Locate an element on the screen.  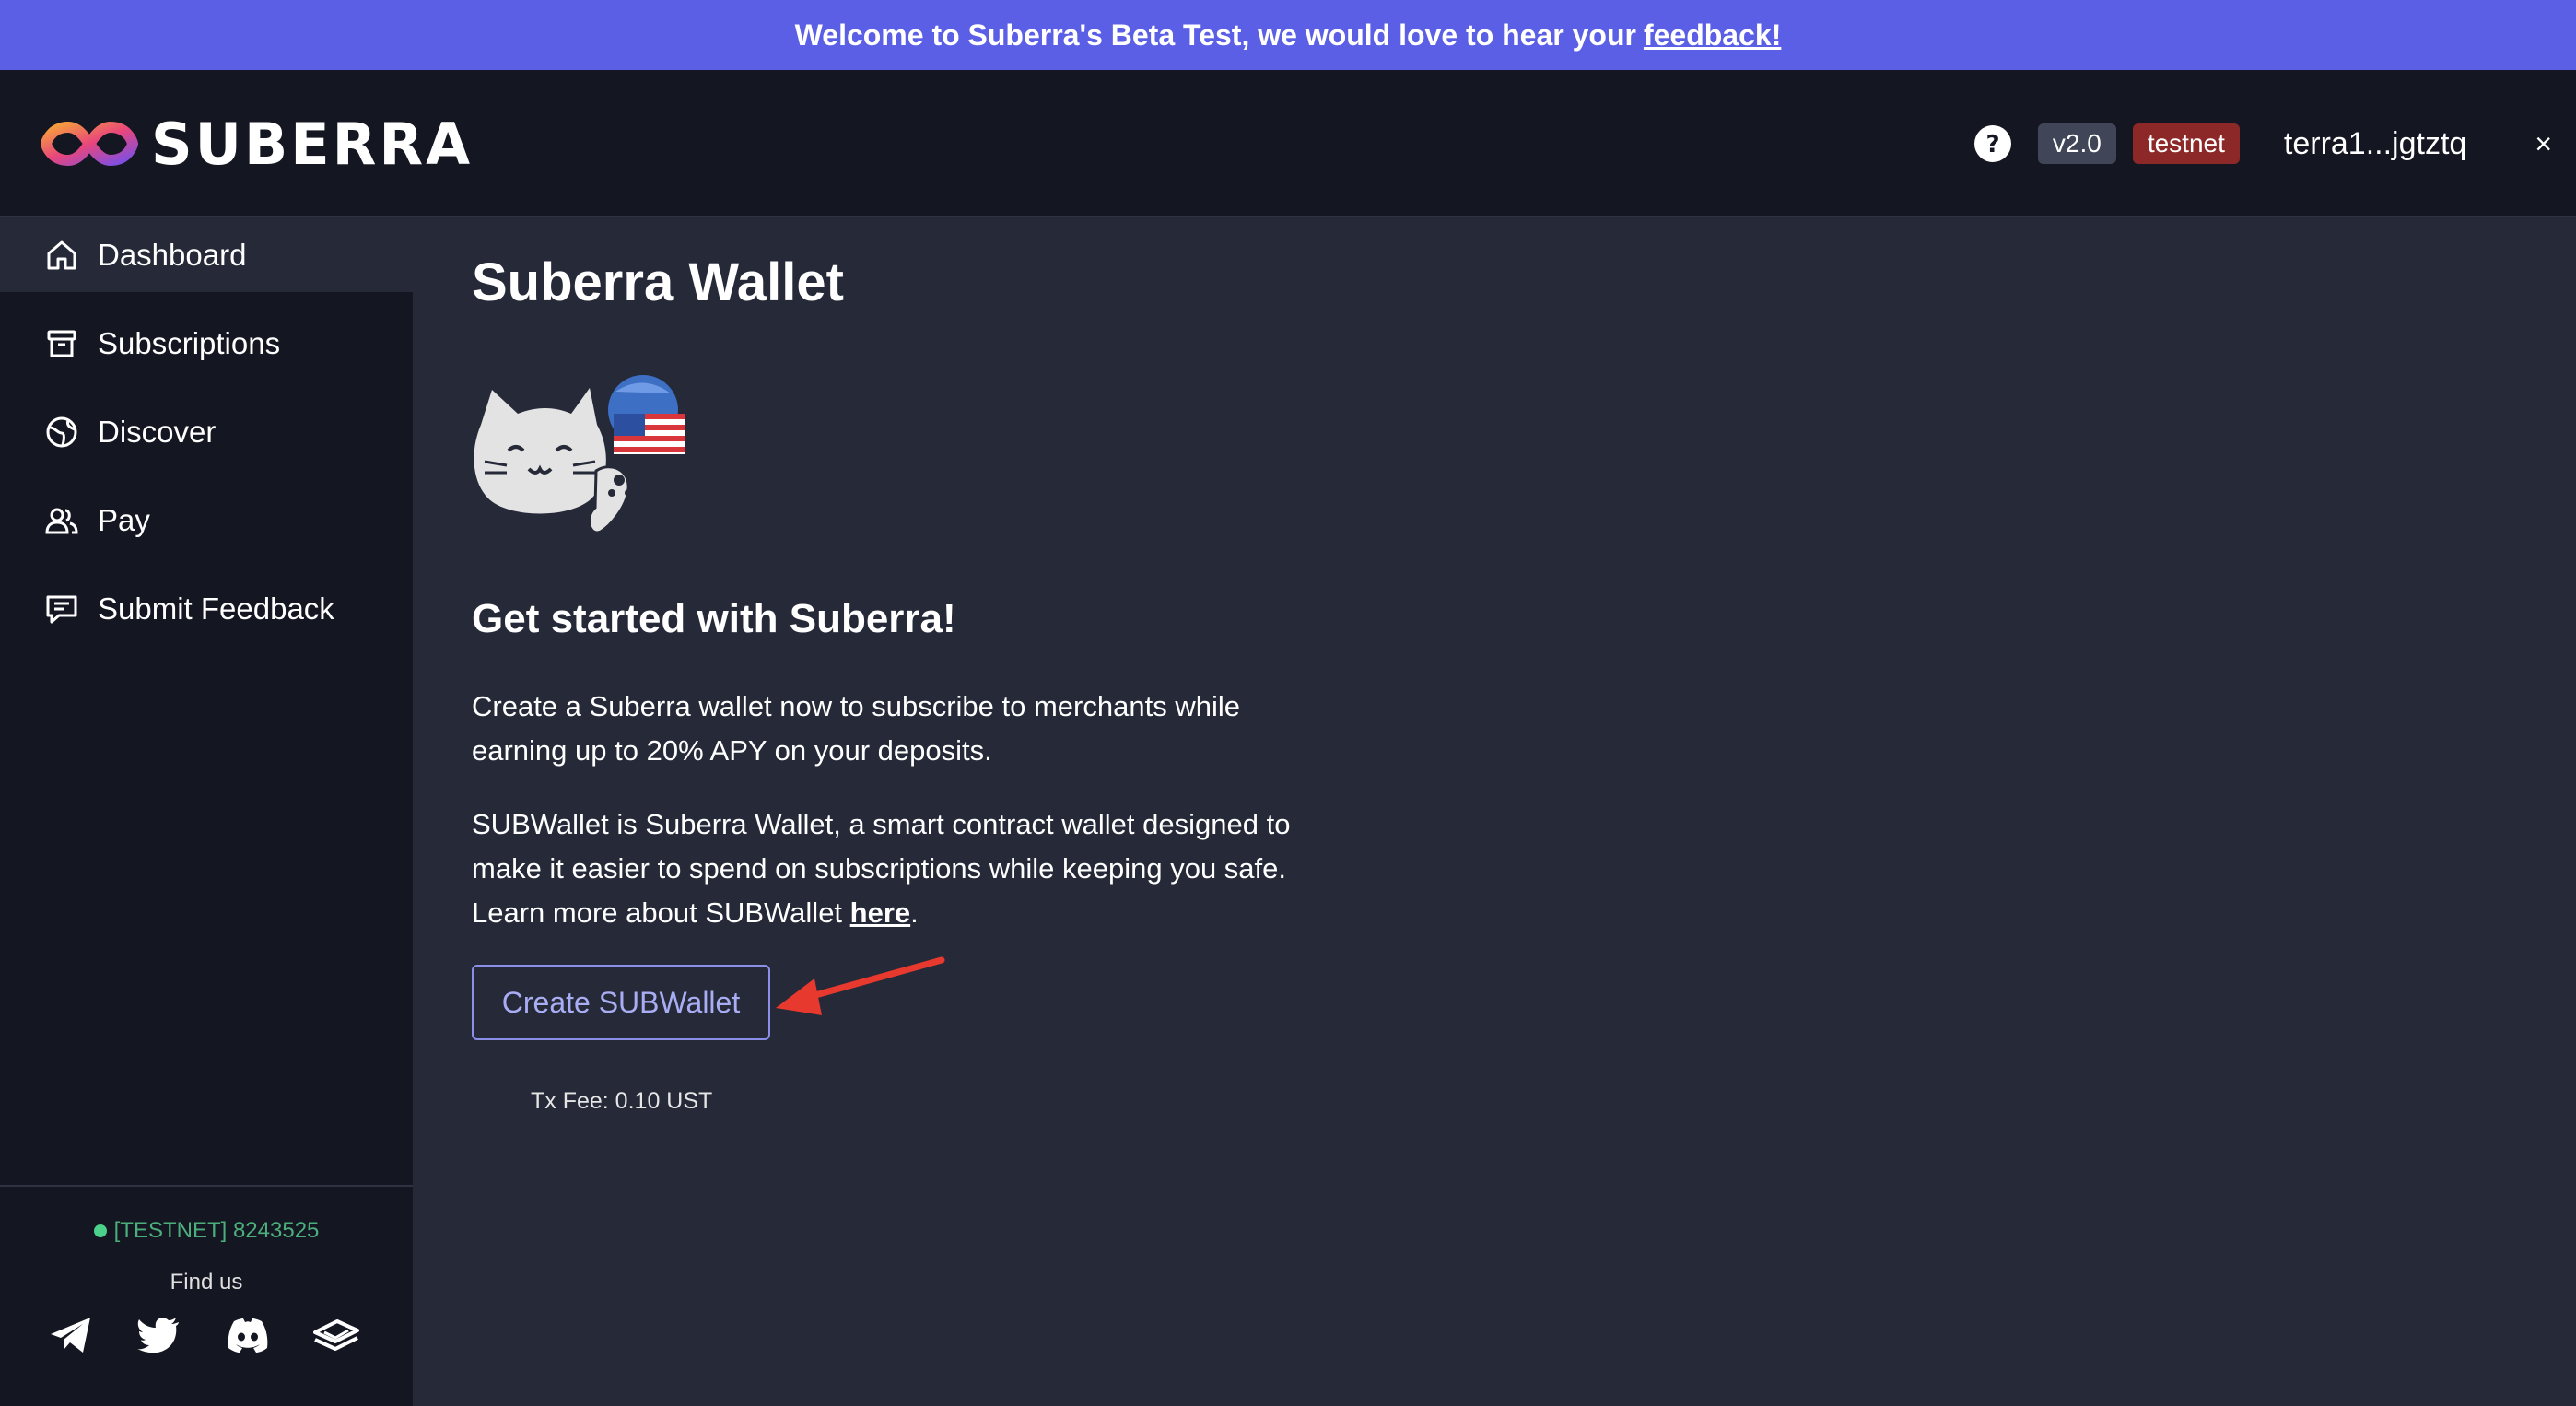
users-icon is located at coordinates (61, 521).